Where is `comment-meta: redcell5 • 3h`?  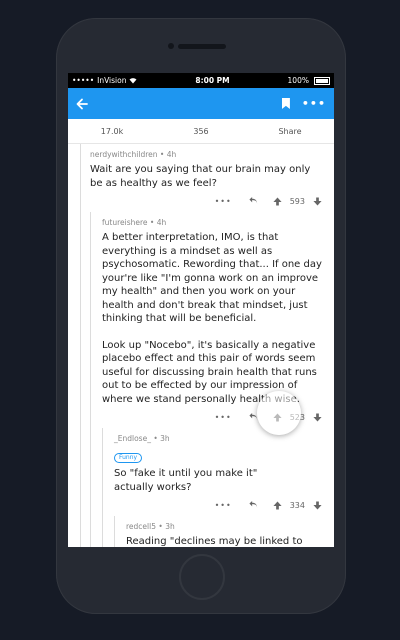
comment-meta: redcell5 • 3h is located at coordinates (150, 526).